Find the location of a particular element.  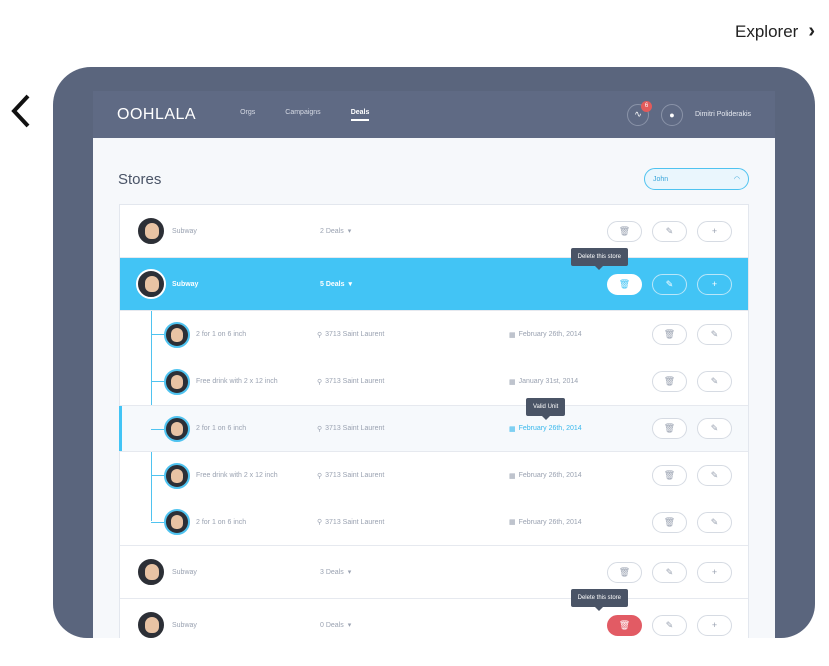

nav-campaigns: Campaigns is located at coordinates (302, 115).